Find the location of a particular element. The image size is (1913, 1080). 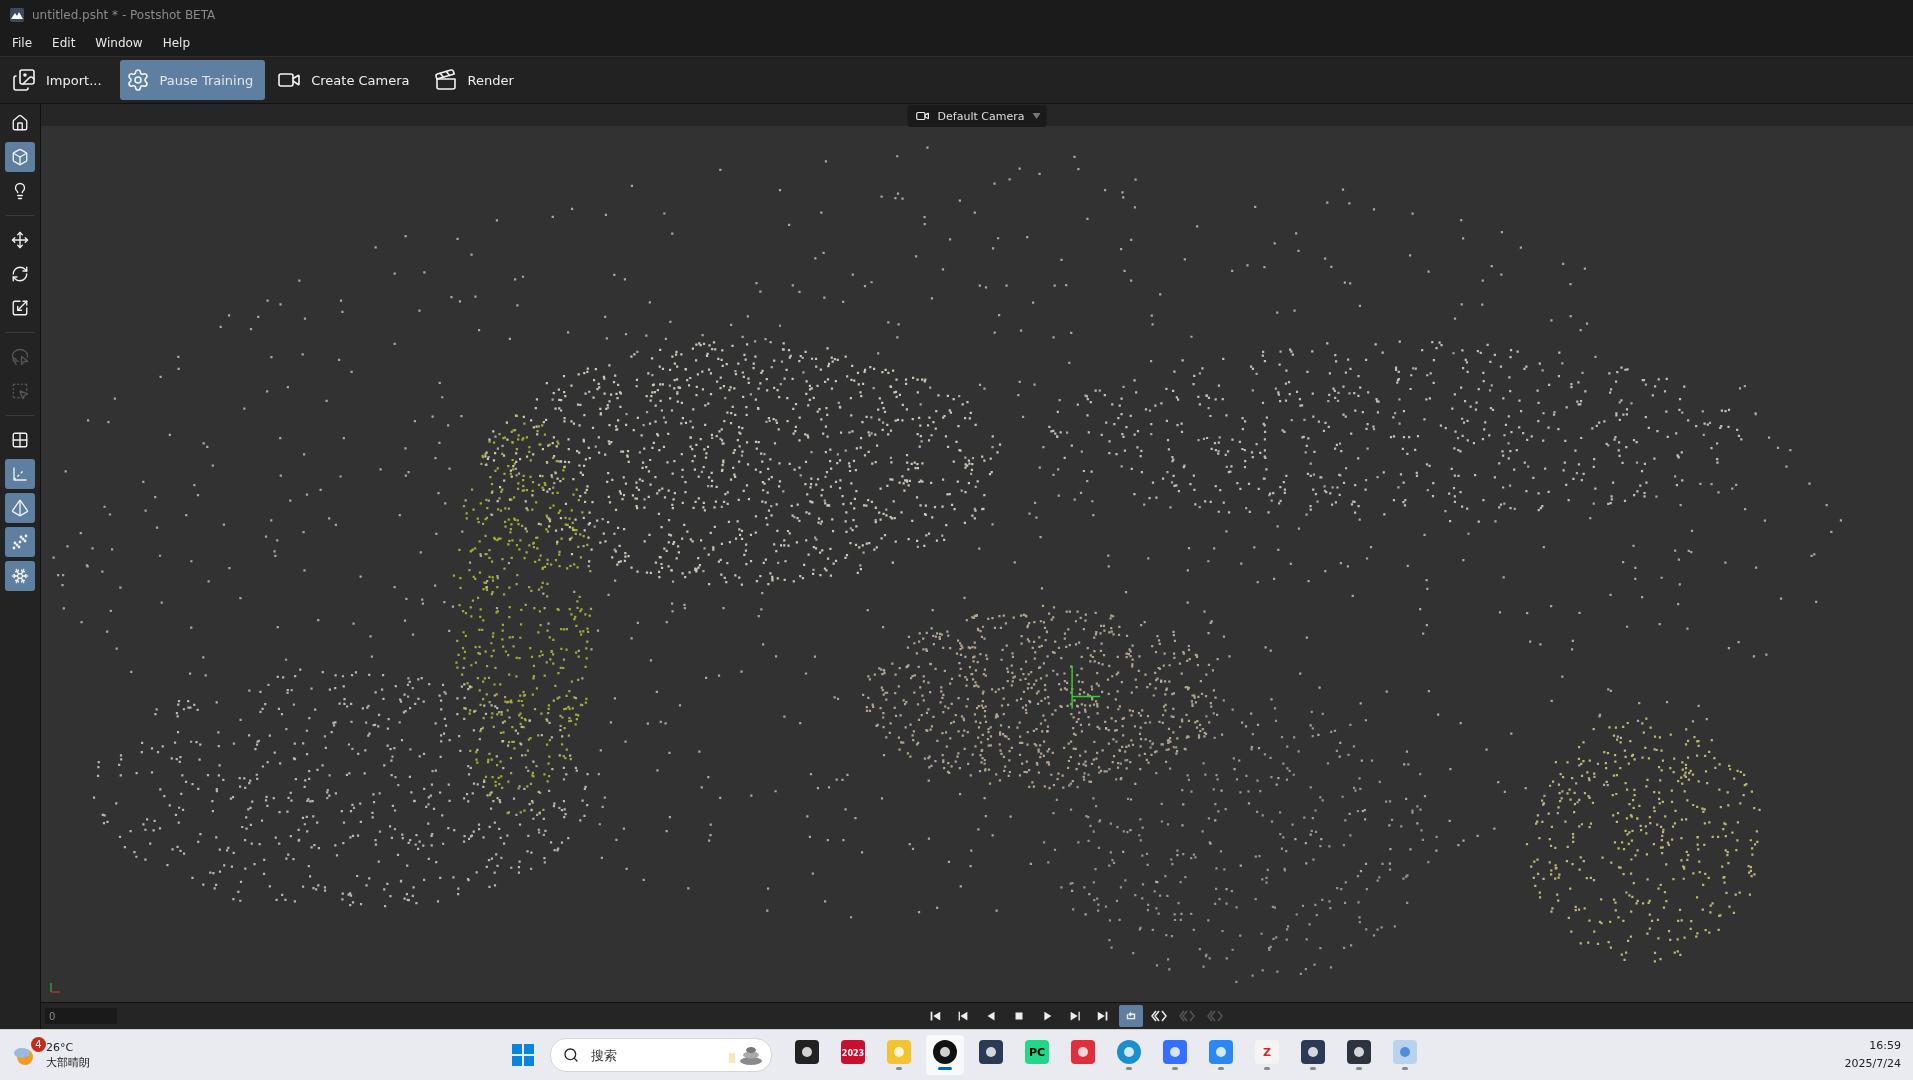

search-bar: 搜索 is located at coordinates (661, 1055).